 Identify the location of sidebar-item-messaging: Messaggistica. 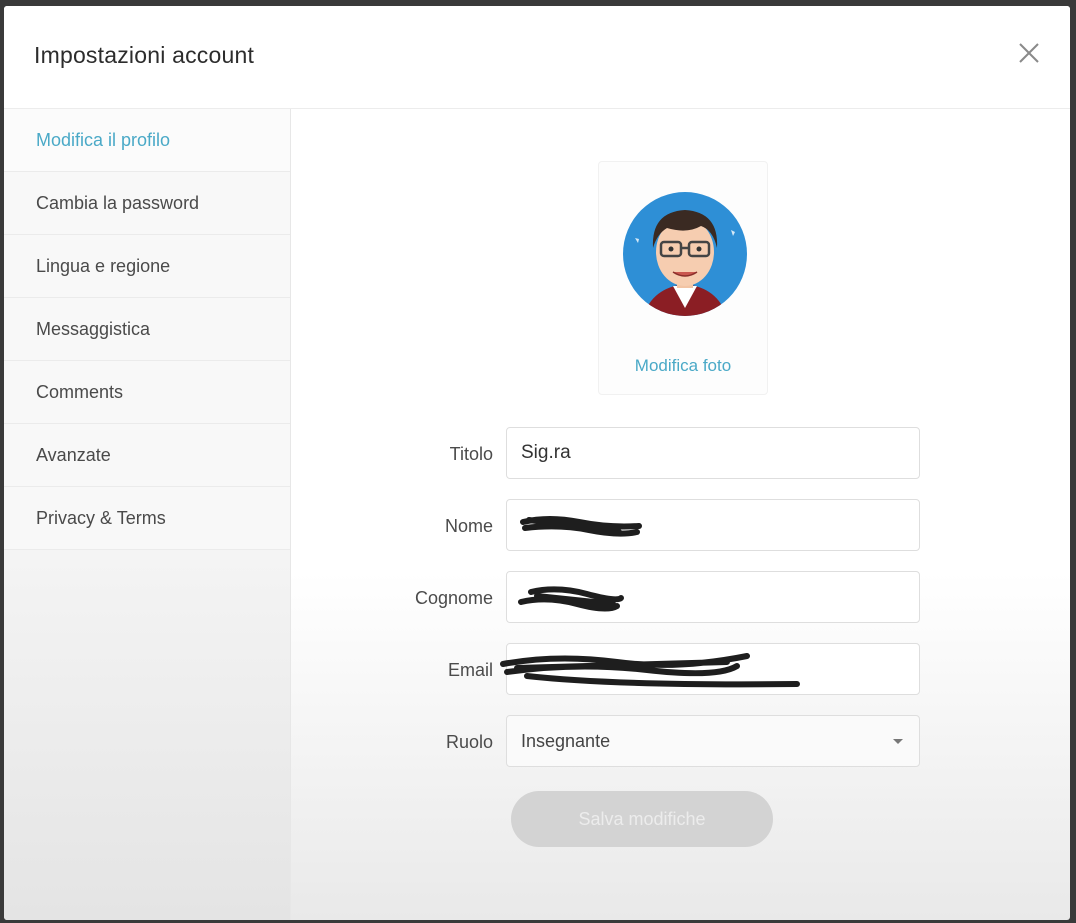
(147, 329).